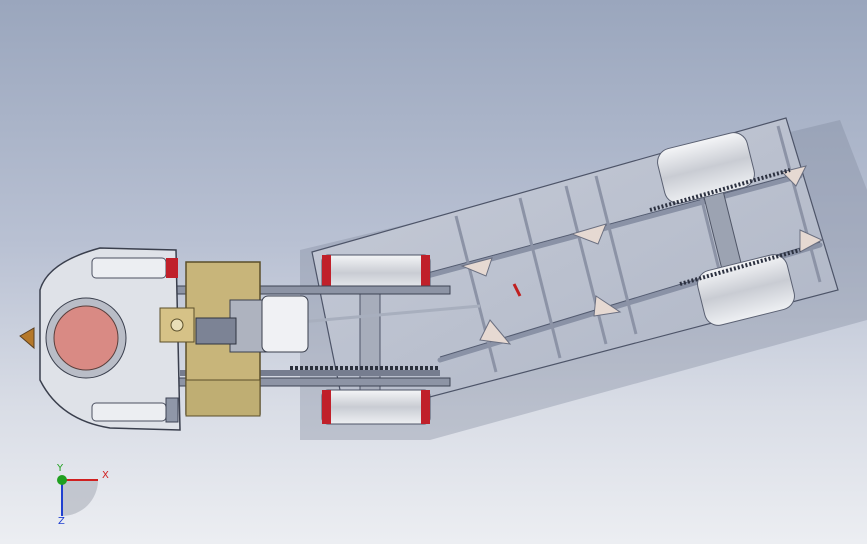 The height and width of the screenshot is (544, 867). What do you see at coordinates (172, 268) in the screenshot?
I see `front-marker-red` at bounding box center [172, 268].